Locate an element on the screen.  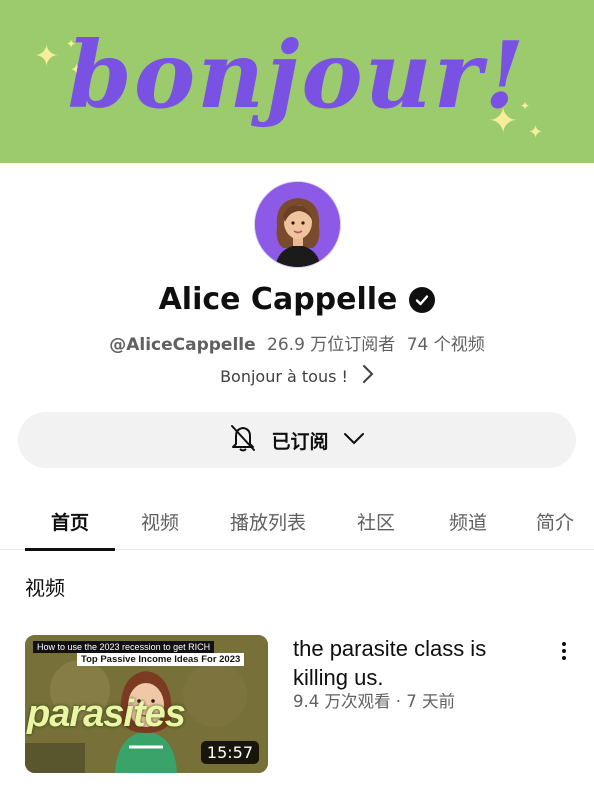
thumbnail-caption-sub: Top Passive Income Ideas For 2023 is located at coordinates (161, 659).